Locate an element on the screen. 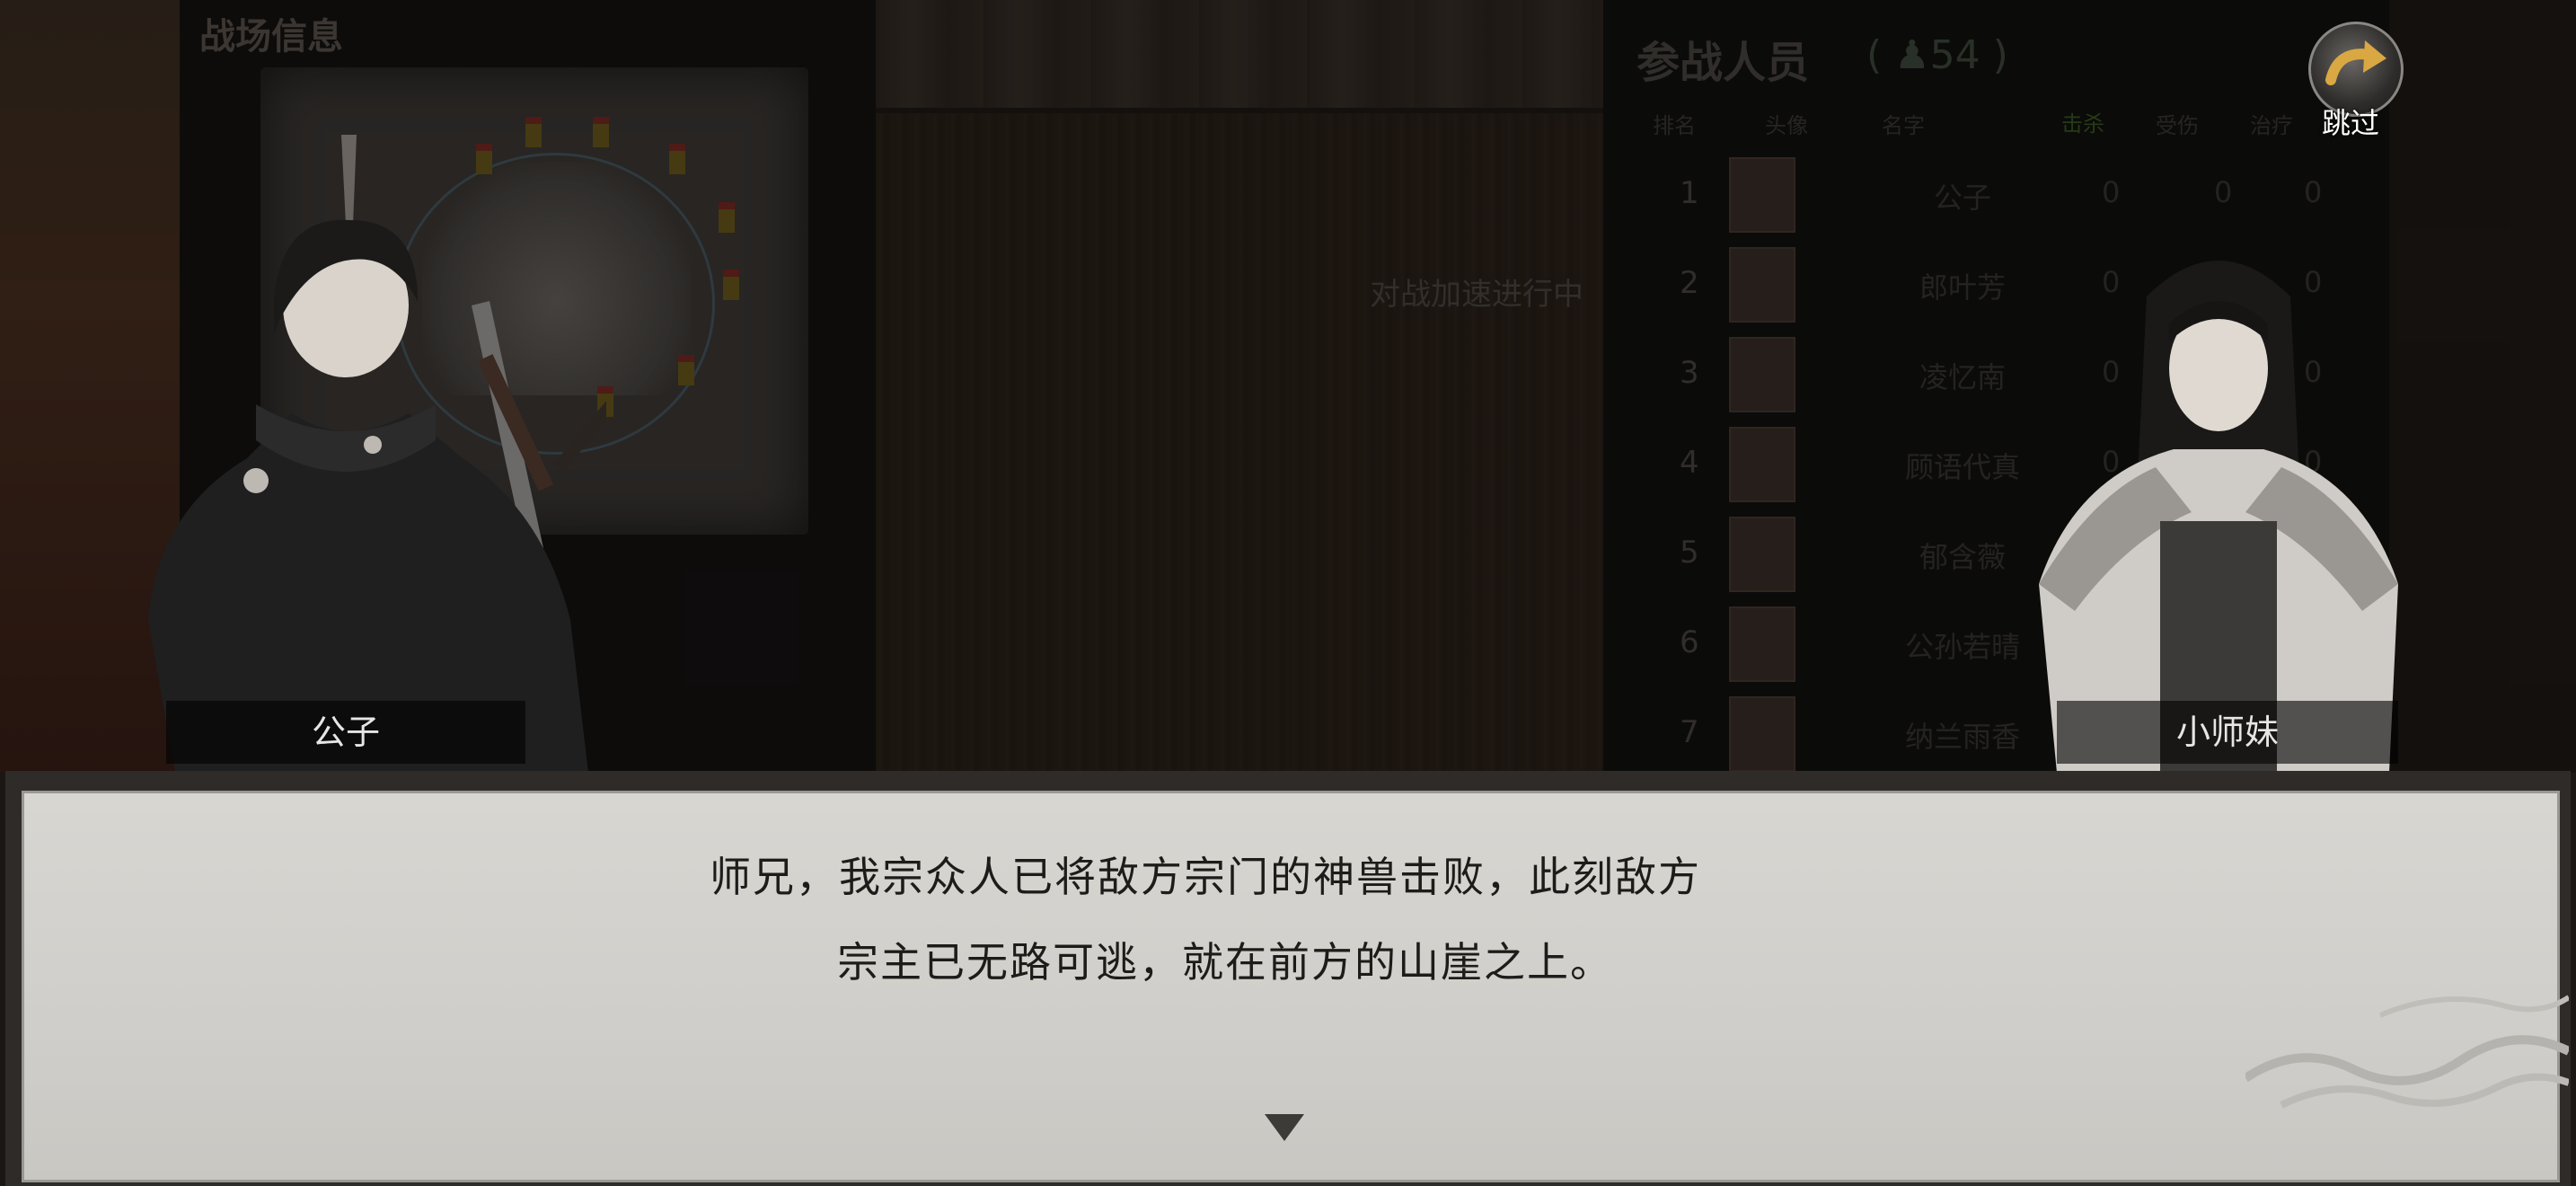  dialogue-line-1: 师兄，我宗众人已将敌方宗门的神兽击败，此刻敌方 is located at coordinates (1205, 877).